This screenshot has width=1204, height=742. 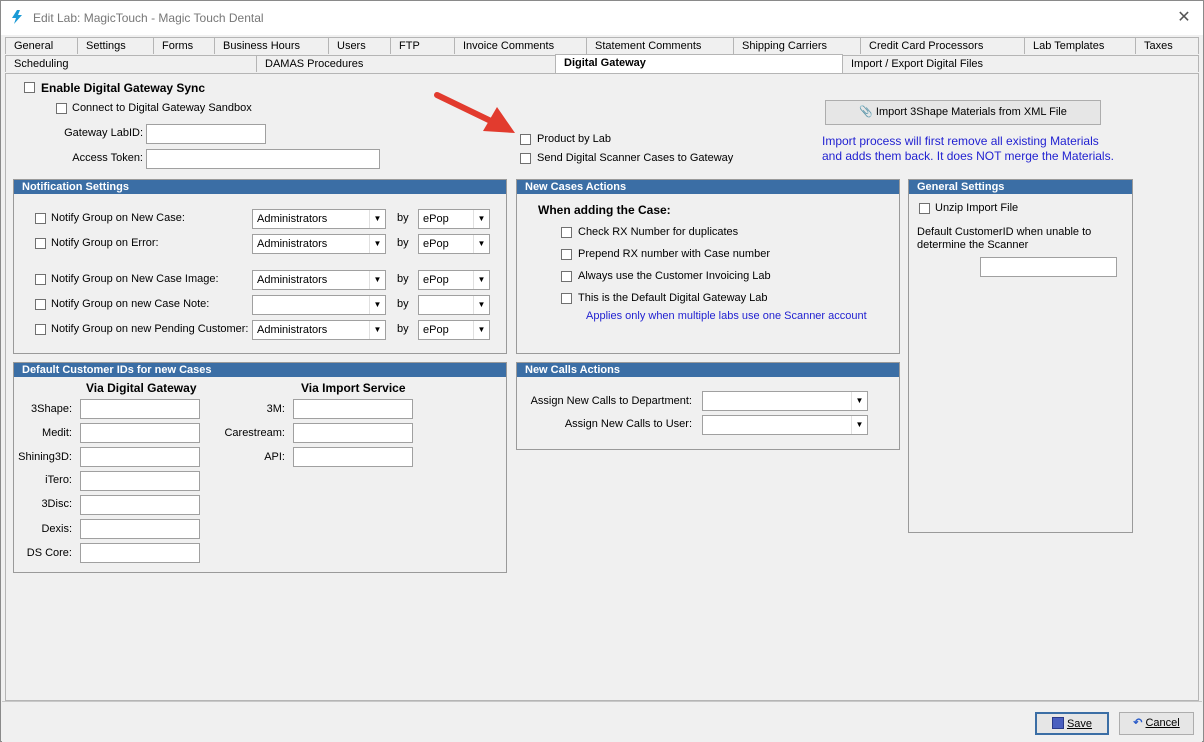 I want to click on sandbox-checkbox, so click(x=61, y=108).